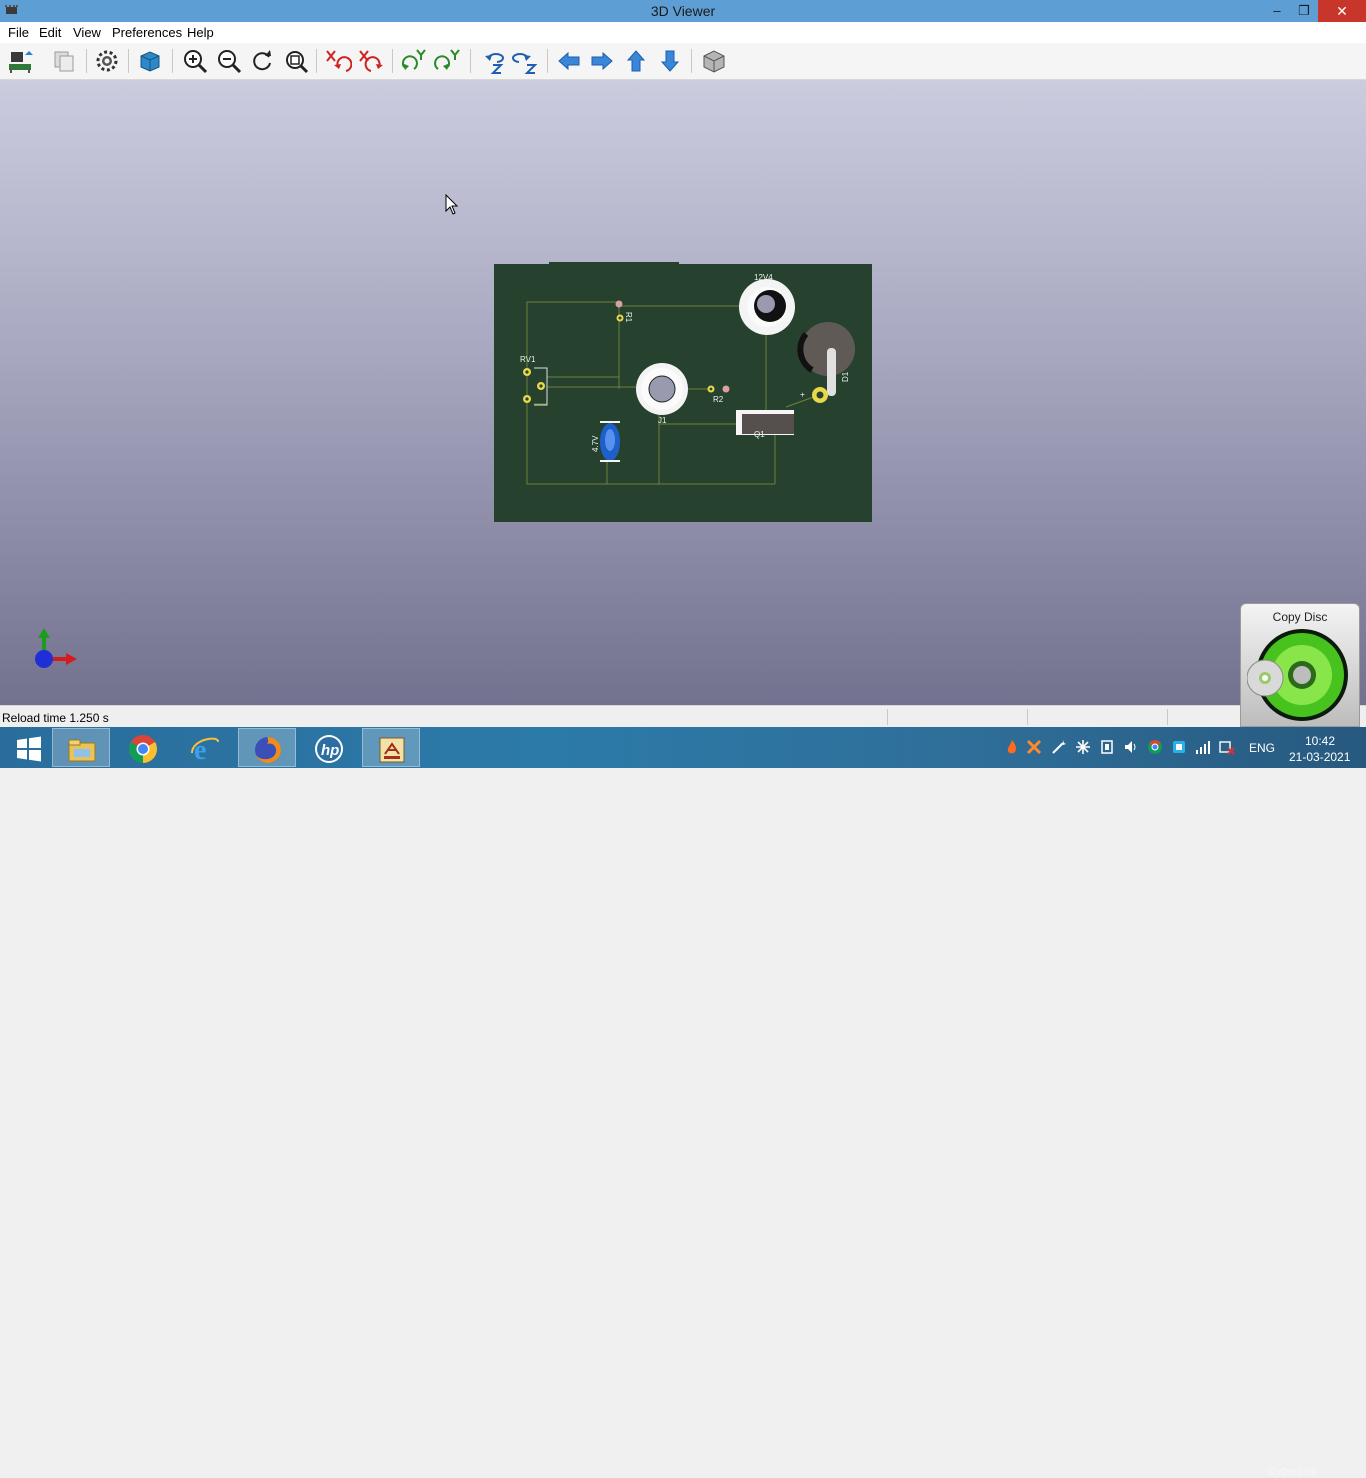  I want to click on disc-icon, so click(1301, 678).